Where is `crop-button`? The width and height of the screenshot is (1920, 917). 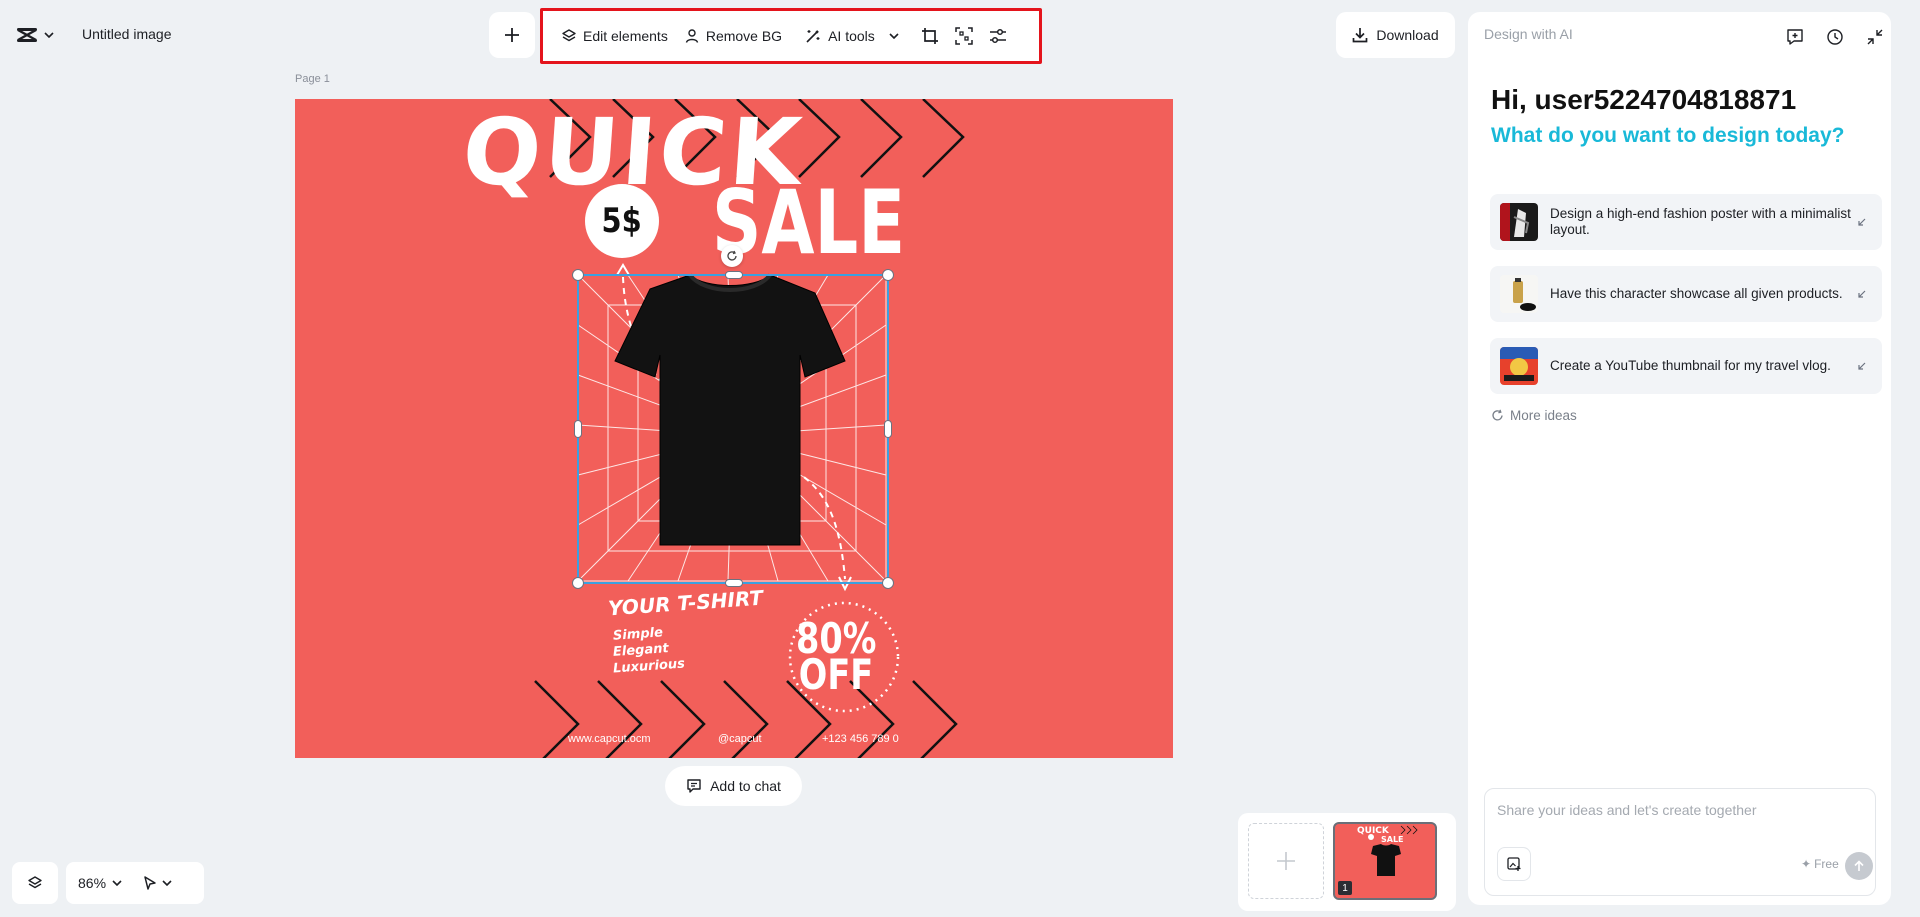 crop-button is located at coordinates (930, 36).